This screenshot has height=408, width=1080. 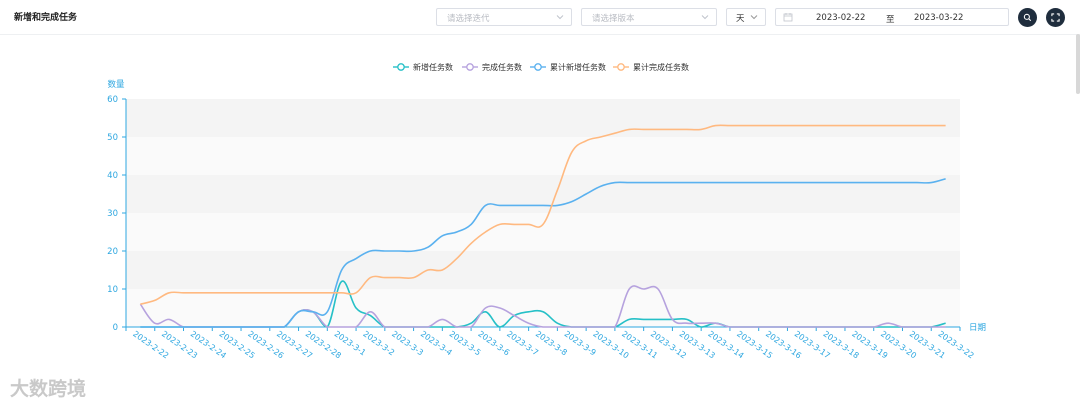 I want to click on x-tick-label: 2023-3-4, so click(x=436, y=343).